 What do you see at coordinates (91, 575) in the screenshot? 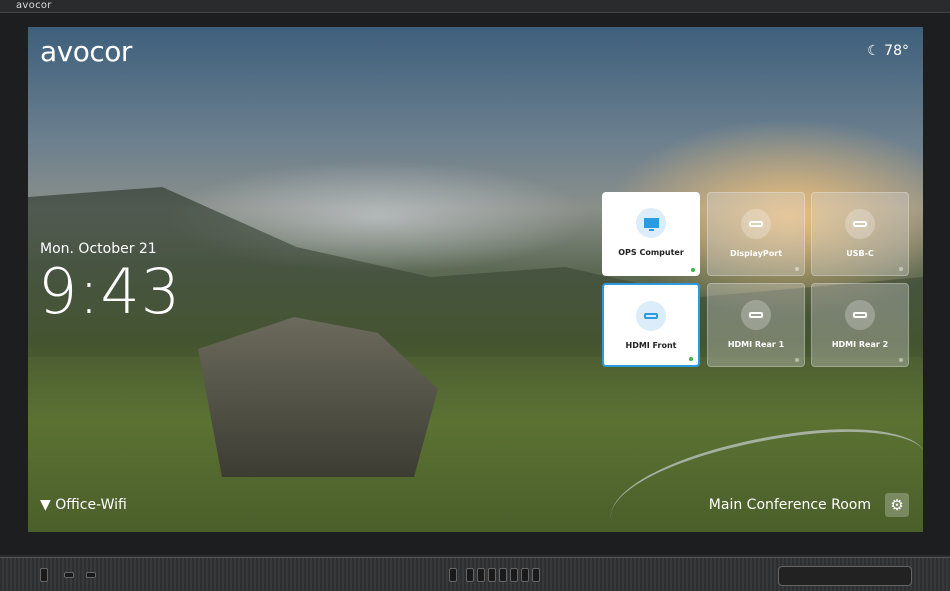
I see `front-usbc-port` at bounding box center [91, 575].